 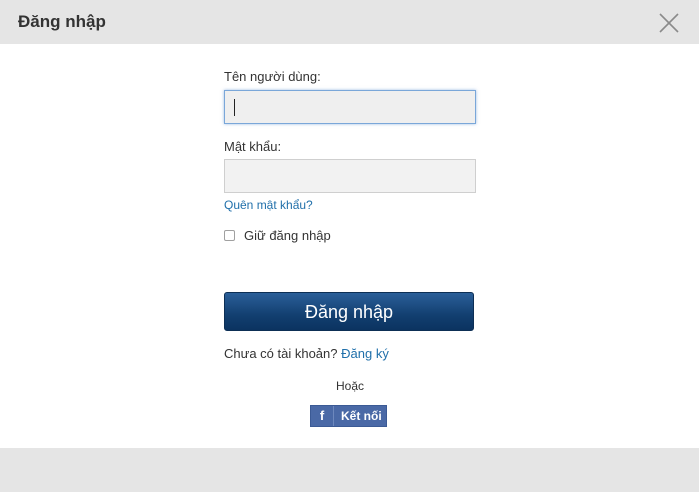 What do you see at coordinates (253, 146) in the screenshot?
I see `password-label: Mật khẩu:` at bounding box center [253, 146].